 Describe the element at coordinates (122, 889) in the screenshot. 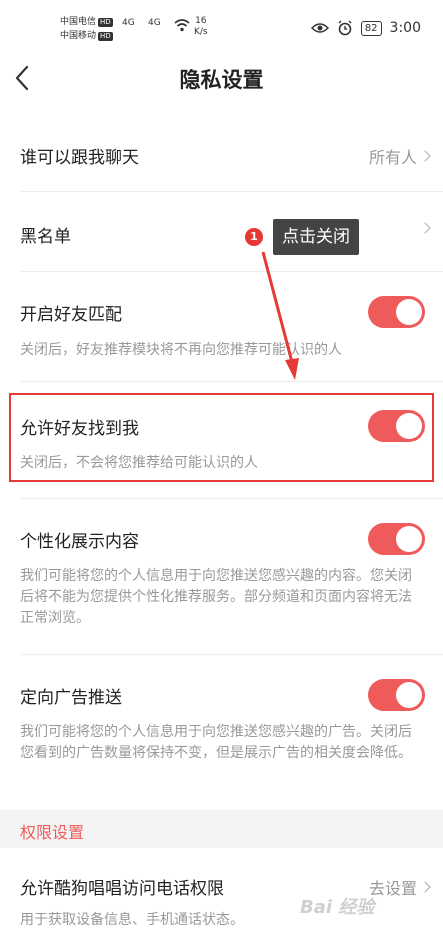

I see `phone-permission-title: 允许酷狗唱唱访问电话权限` at that location.